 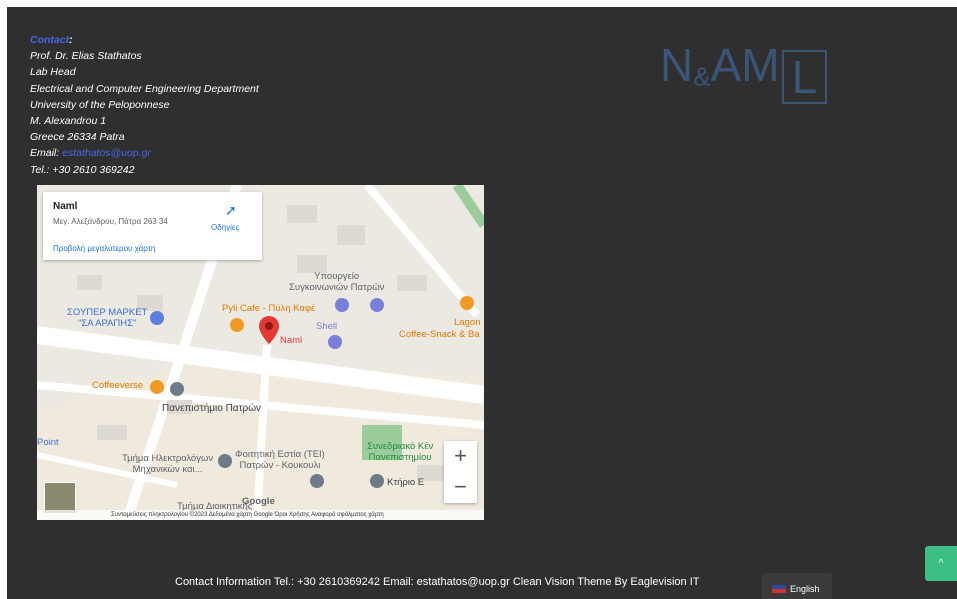 I want to click on contact-line: M. Alexandrou 1, so click(x=68, y=121).